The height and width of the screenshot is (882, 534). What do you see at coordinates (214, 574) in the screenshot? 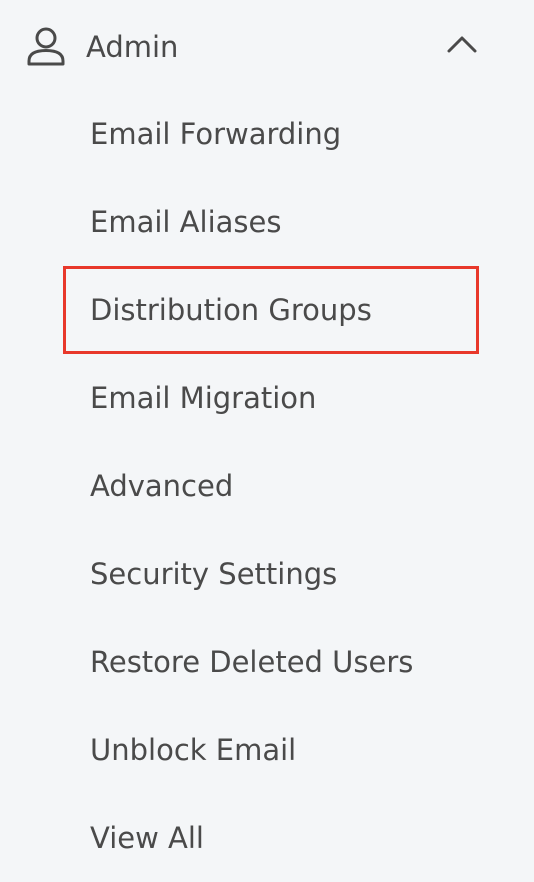
I see `menu-item-label: Security Settings` at bounding box center [214, 574].